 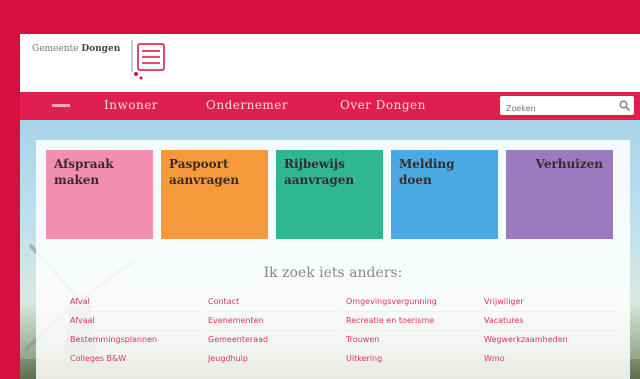 What do you see at coordinates (274, 302) in the screenshot?
I see `link-contact: Contact` at bounding box center [274, 302].